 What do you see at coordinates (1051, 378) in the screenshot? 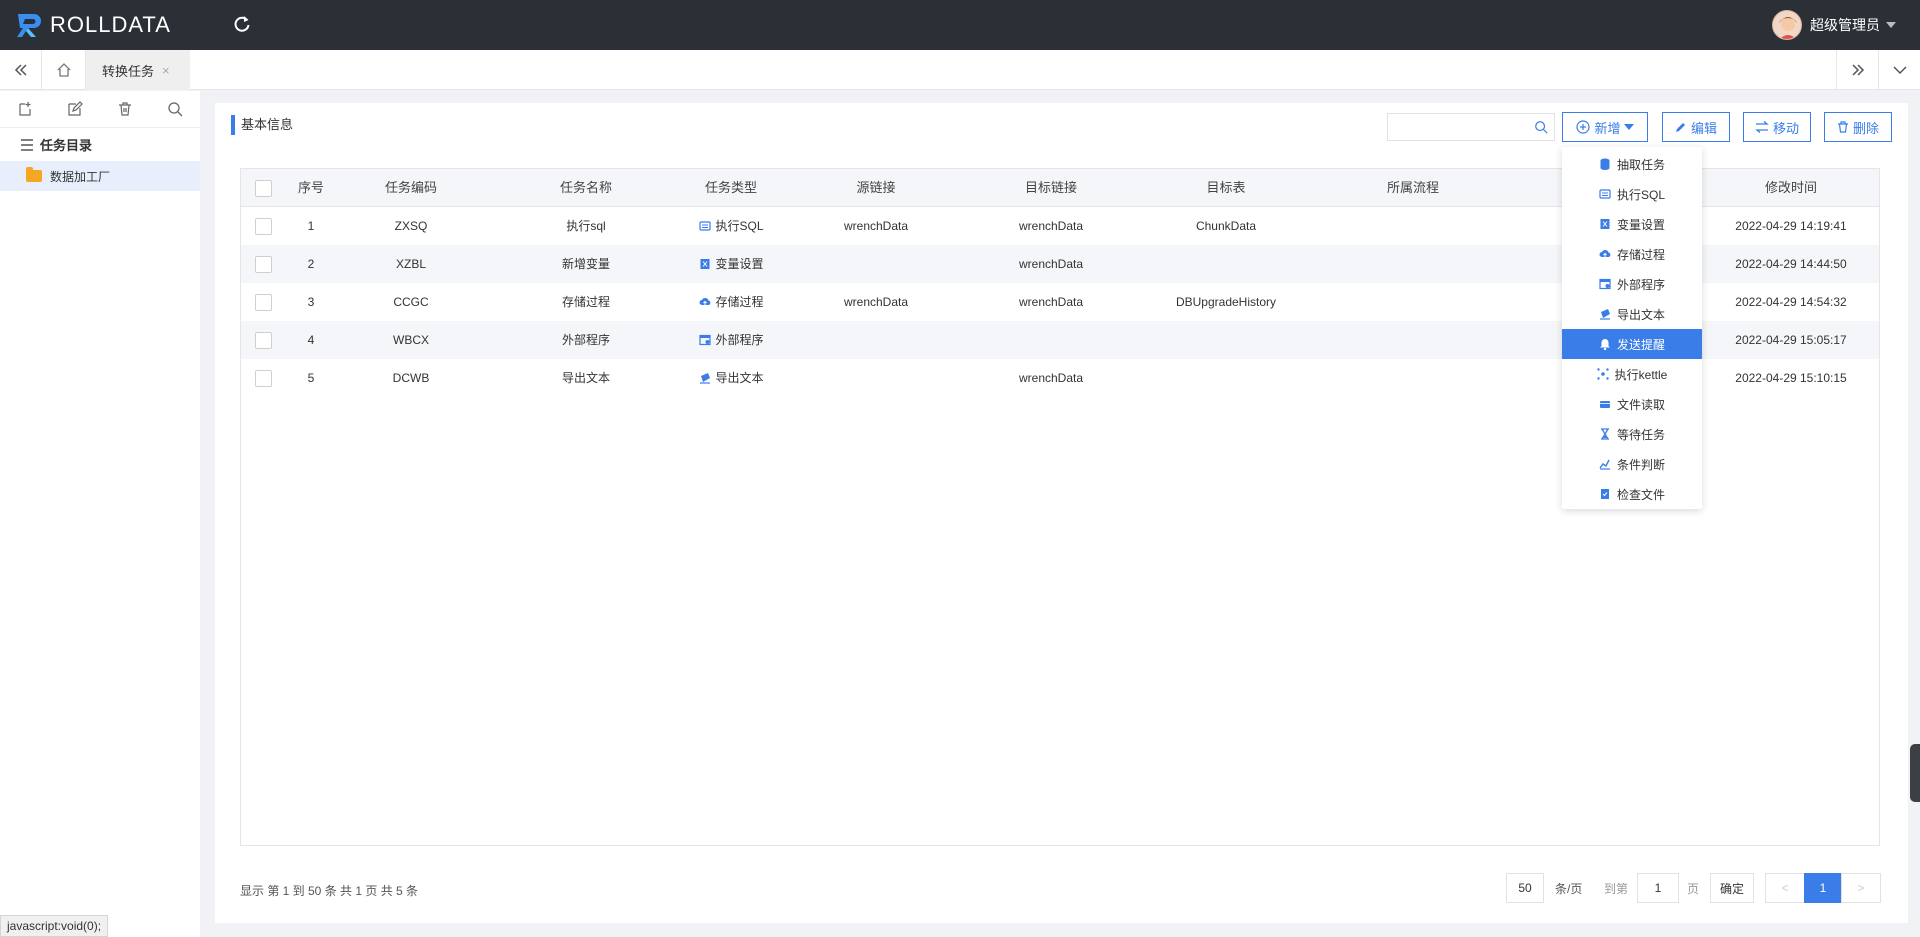
I see `cell-target: wrenchData` at bounding box center [1051, 378].